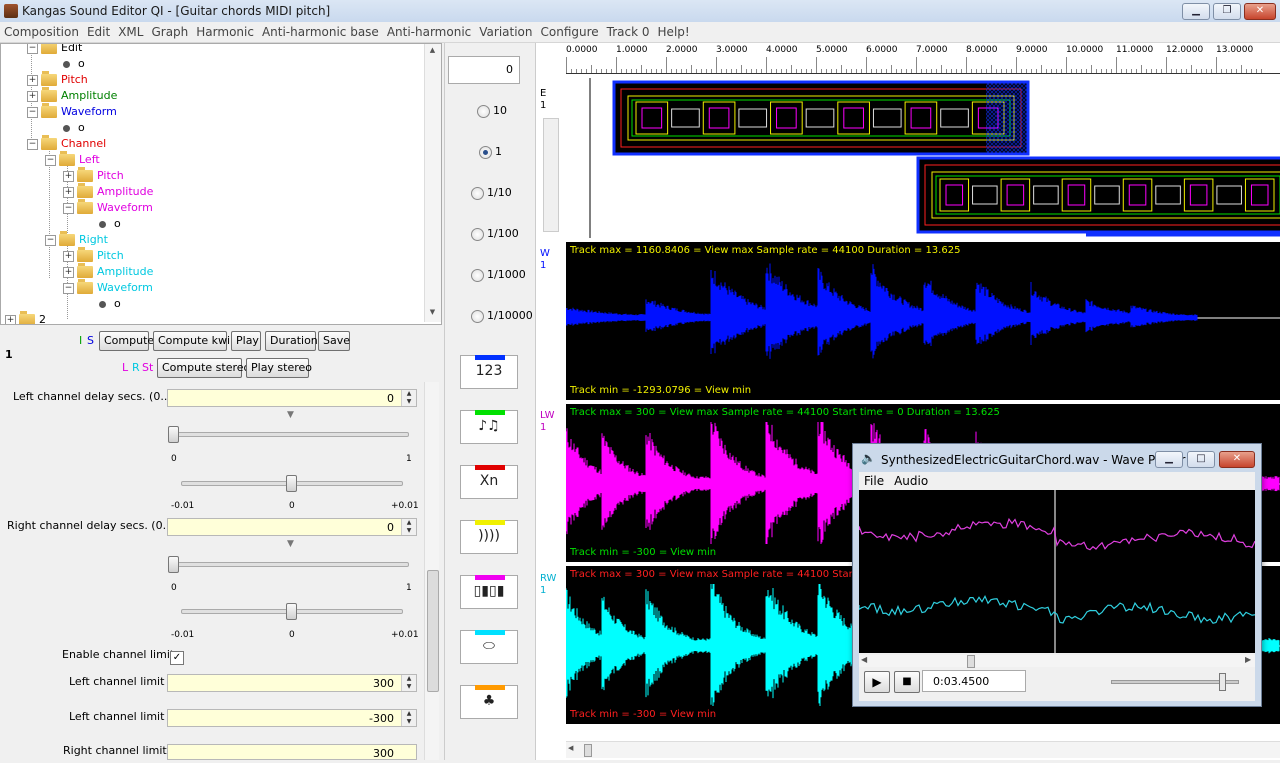 The width and height of the screenshot is (1280, 763). Describe the element at coordinates (432, 183) in the screenshot. I see `tree-scrollbar: ▲ ▼` at that location.